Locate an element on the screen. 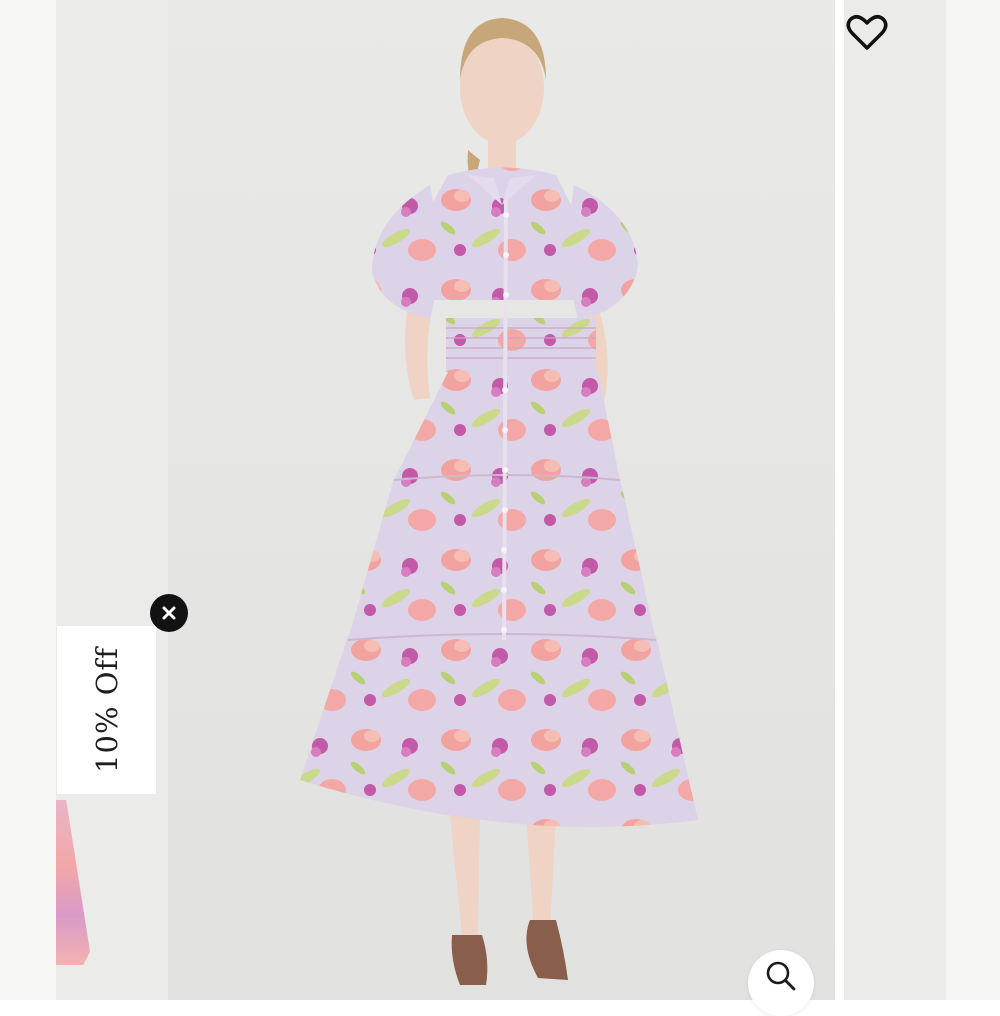 This screenshot has height=1016, width=1000. close-icon is located at coordinates (169, 613).